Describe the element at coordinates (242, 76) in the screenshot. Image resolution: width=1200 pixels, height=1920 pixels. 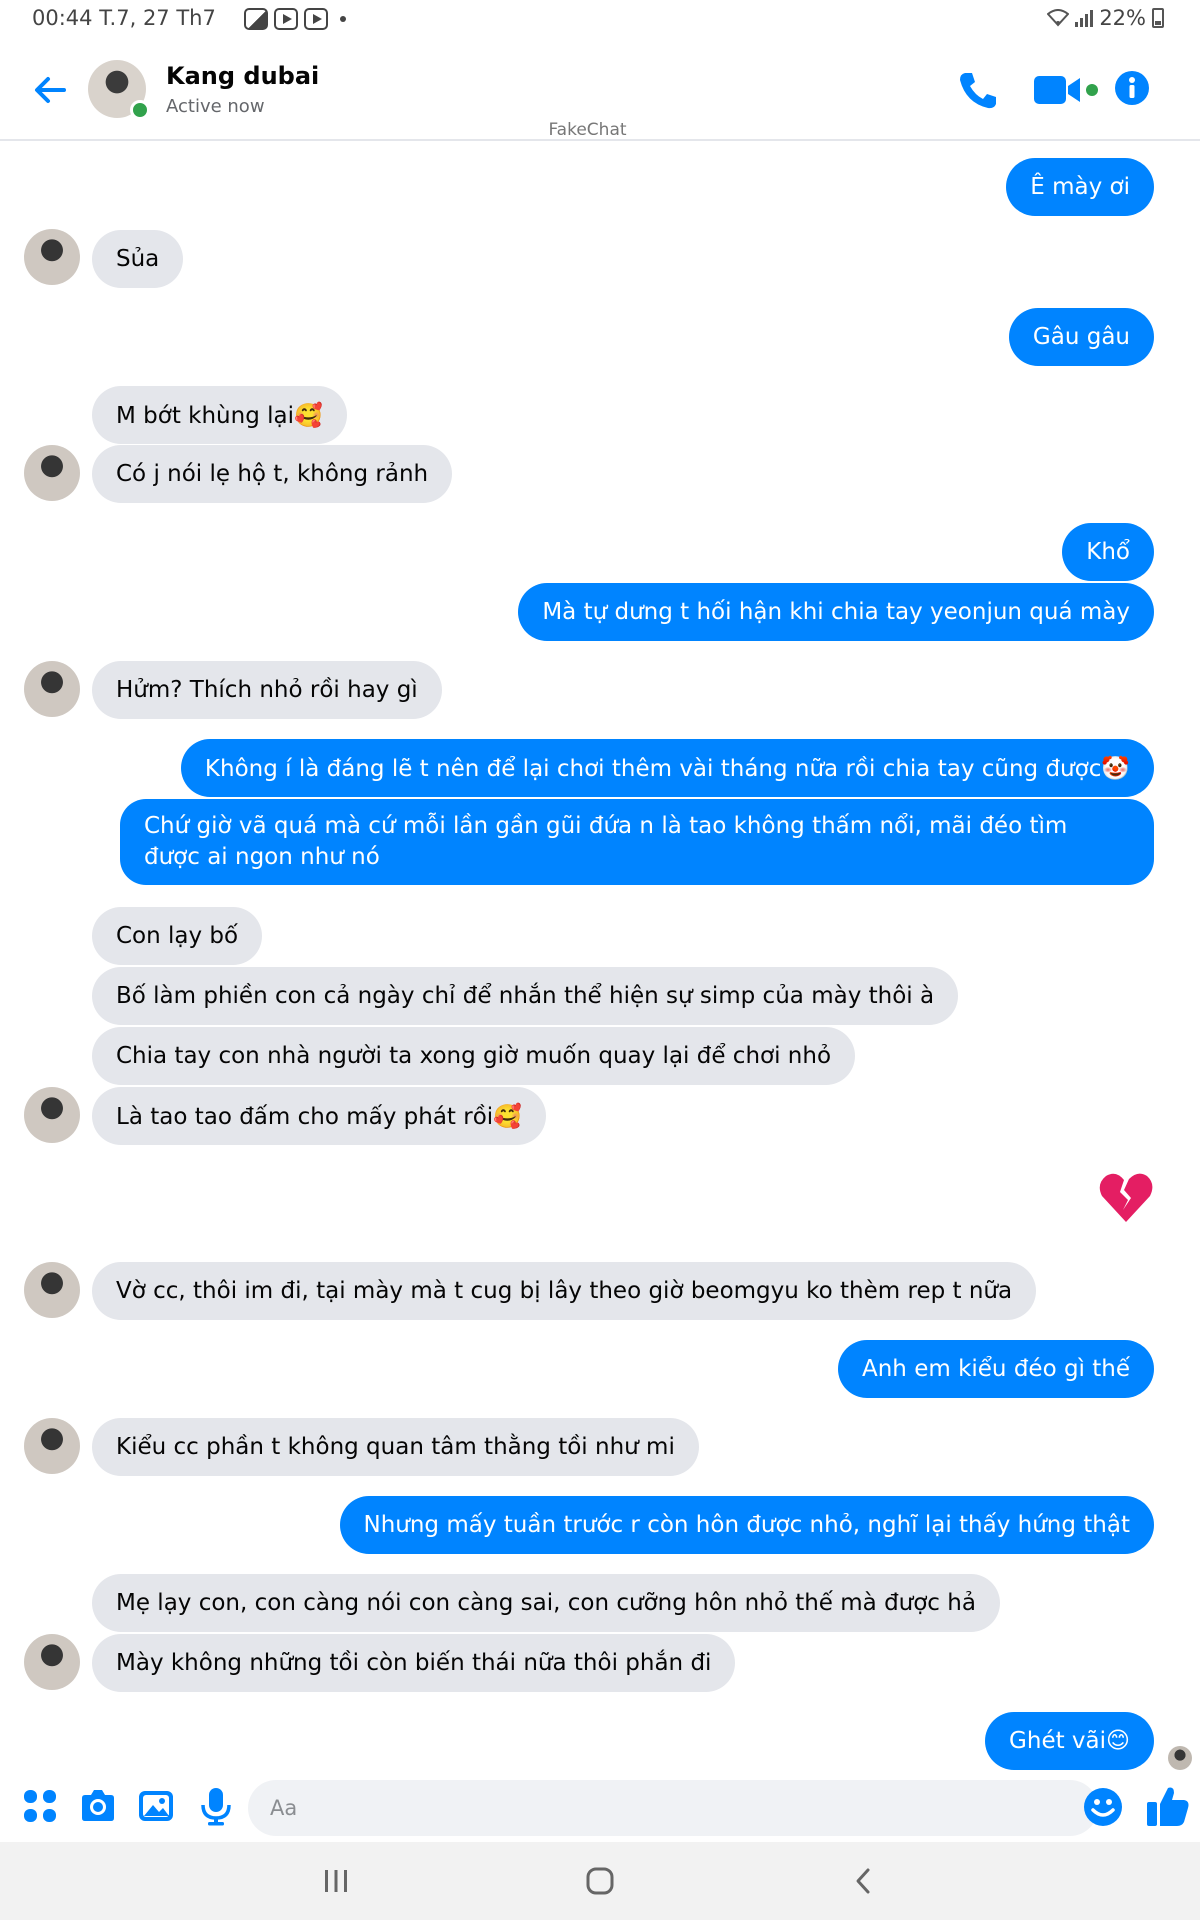
I see `contact-name: Kang dubai` at that location.